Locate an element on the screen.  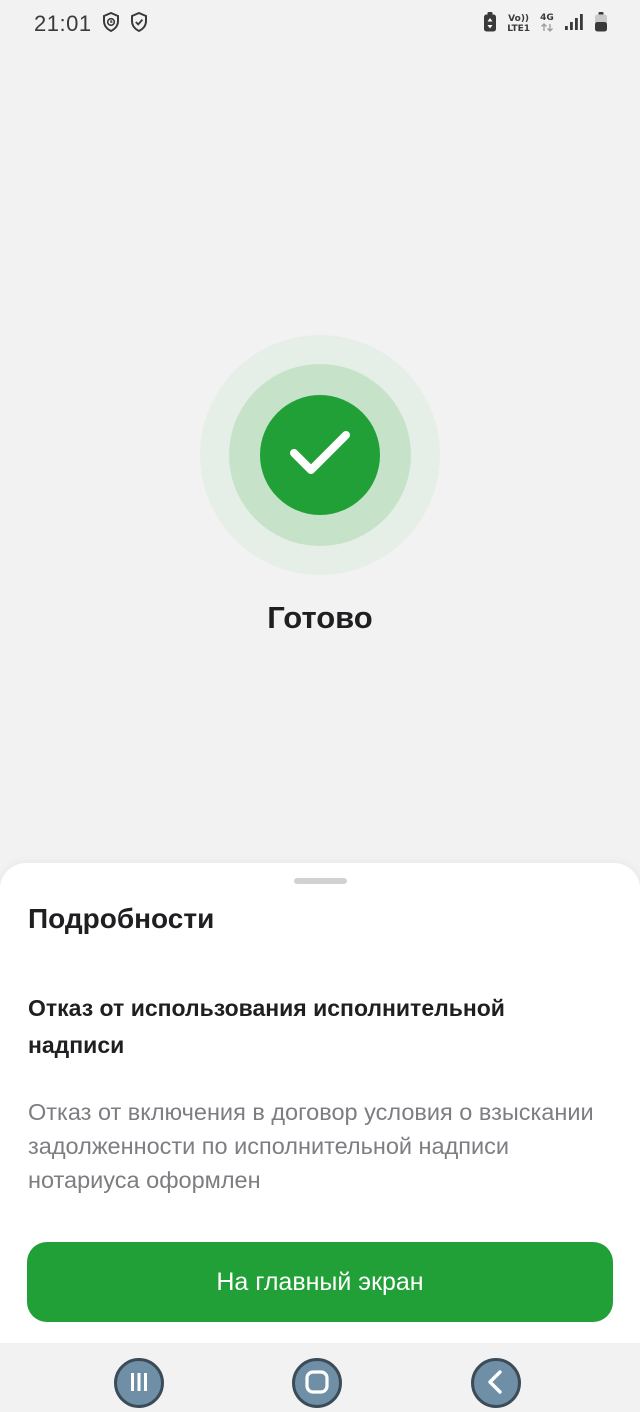
home-button is located at coordinates (317, 1383).